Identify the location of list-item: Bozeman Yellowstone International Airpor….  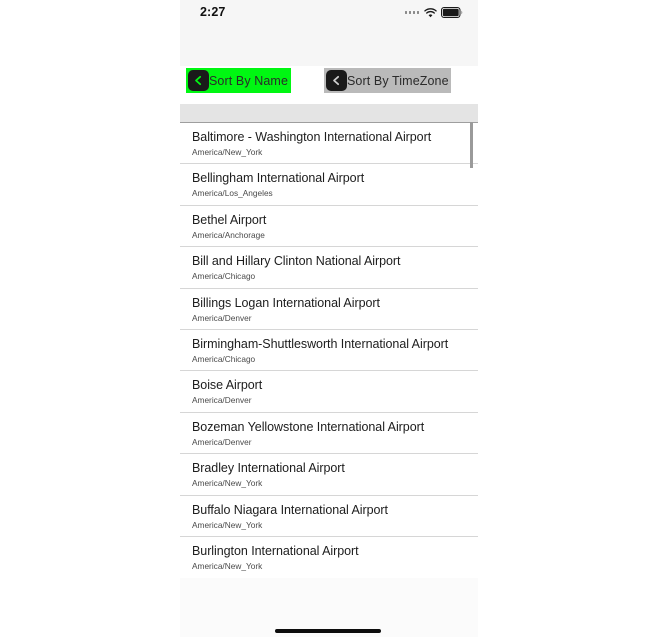
(329, 432).